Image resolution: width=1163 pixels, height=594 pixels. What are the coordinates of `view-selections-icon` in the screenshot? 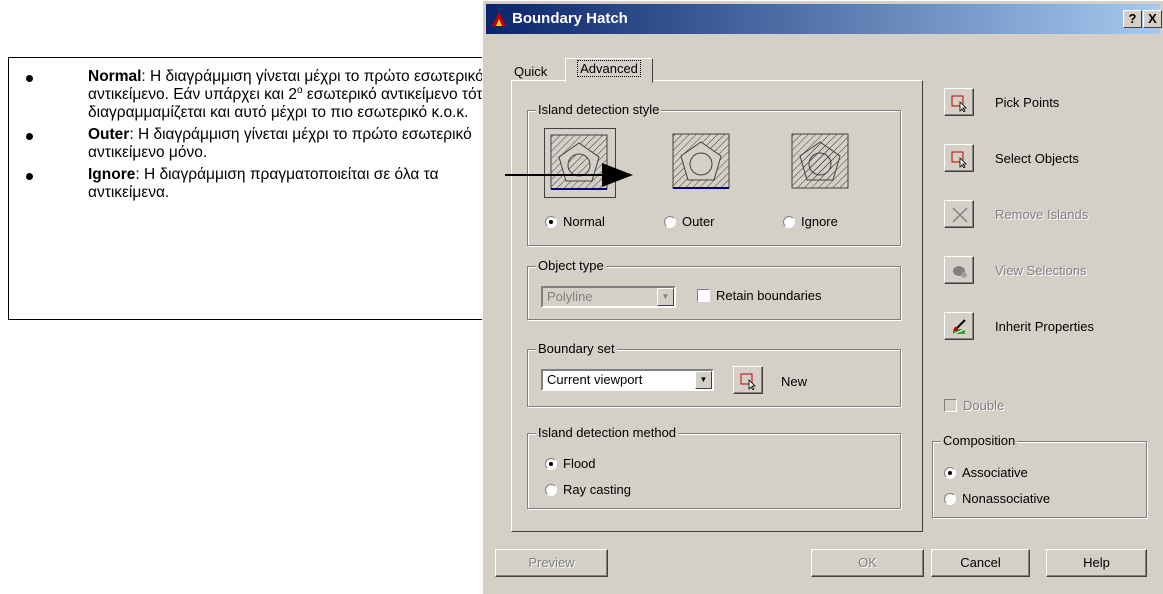 It's located at (960, 272).